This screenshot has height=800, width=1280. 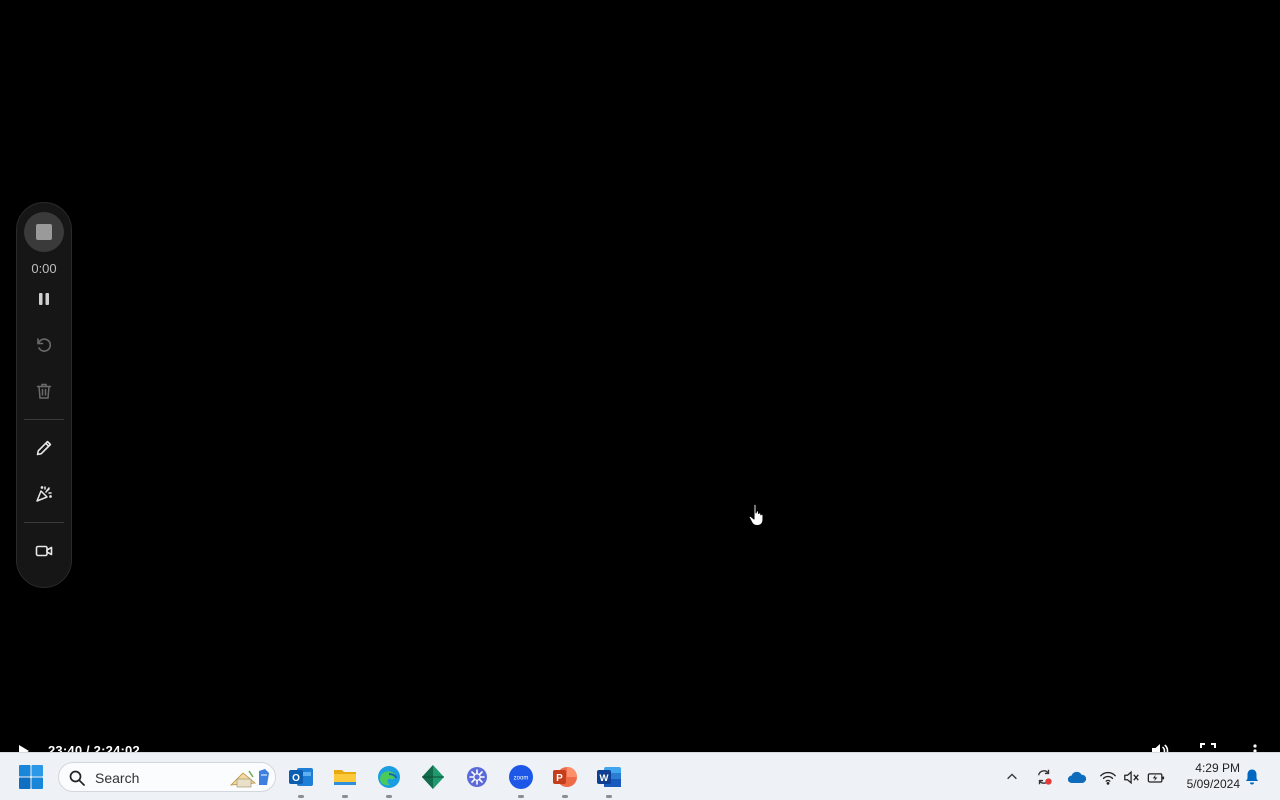 I want to click on volume-muted-button, so click(x=1132, y=777).